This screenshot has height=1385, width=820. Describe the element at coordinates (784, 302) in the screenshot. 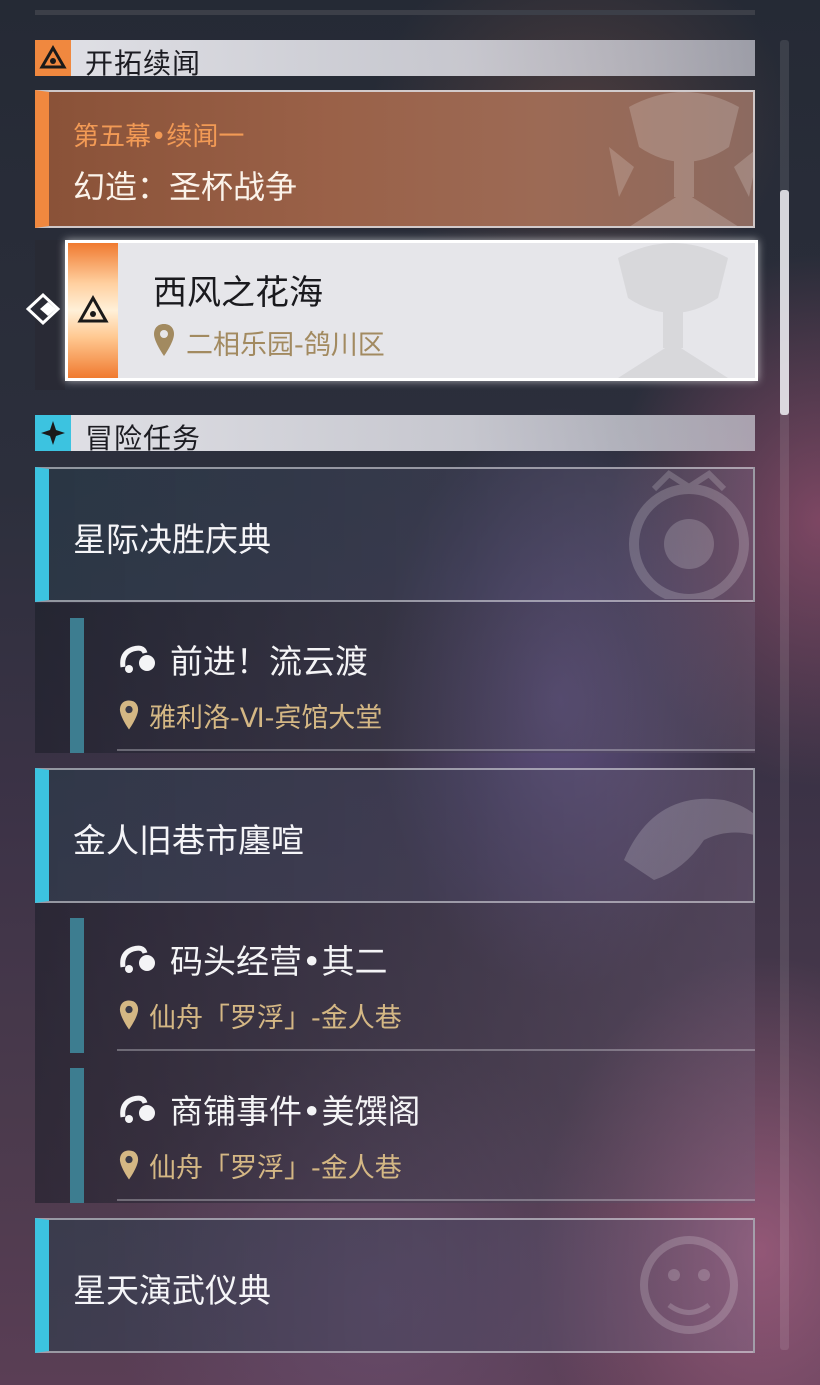

I see `scrollbar-thumb` at that location.